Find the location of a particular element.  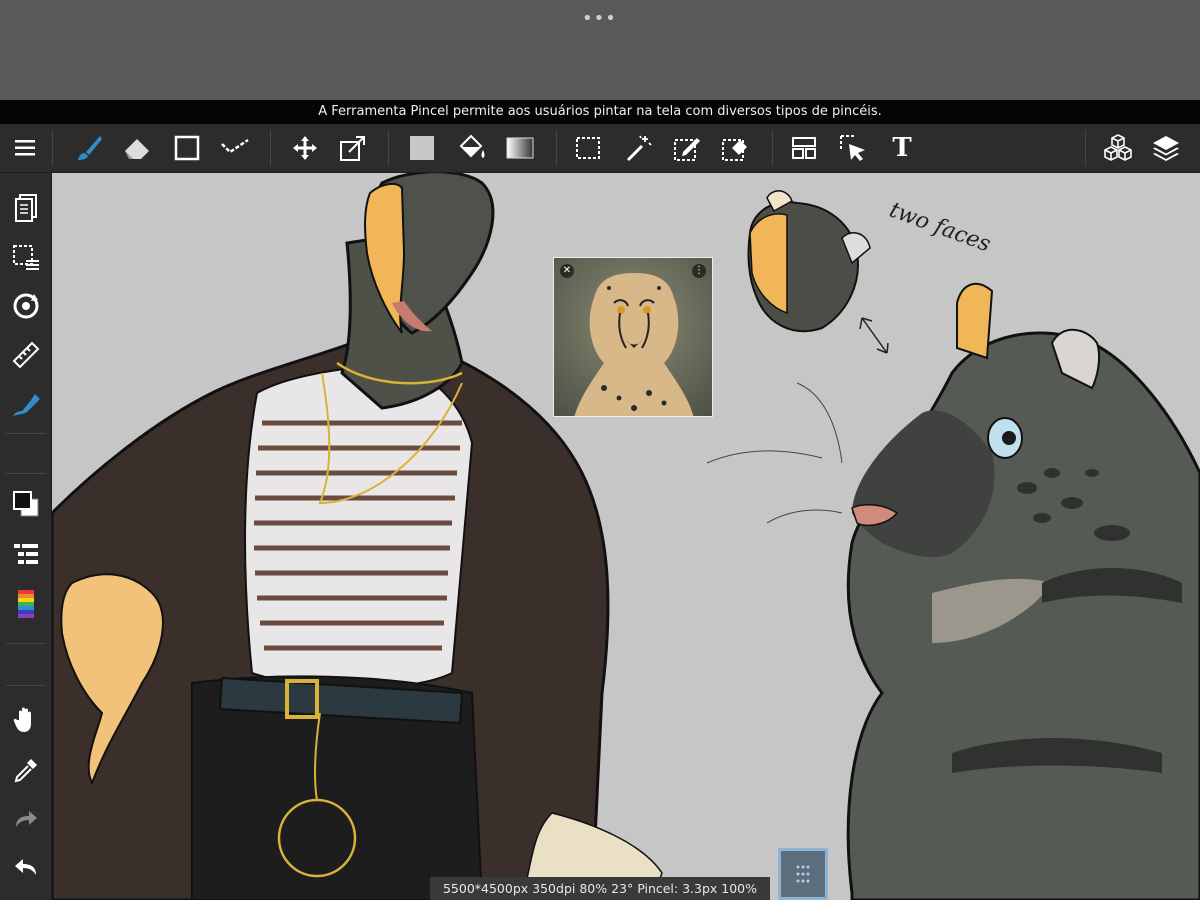

rainbow-icon is located at coordinates (26, 604).